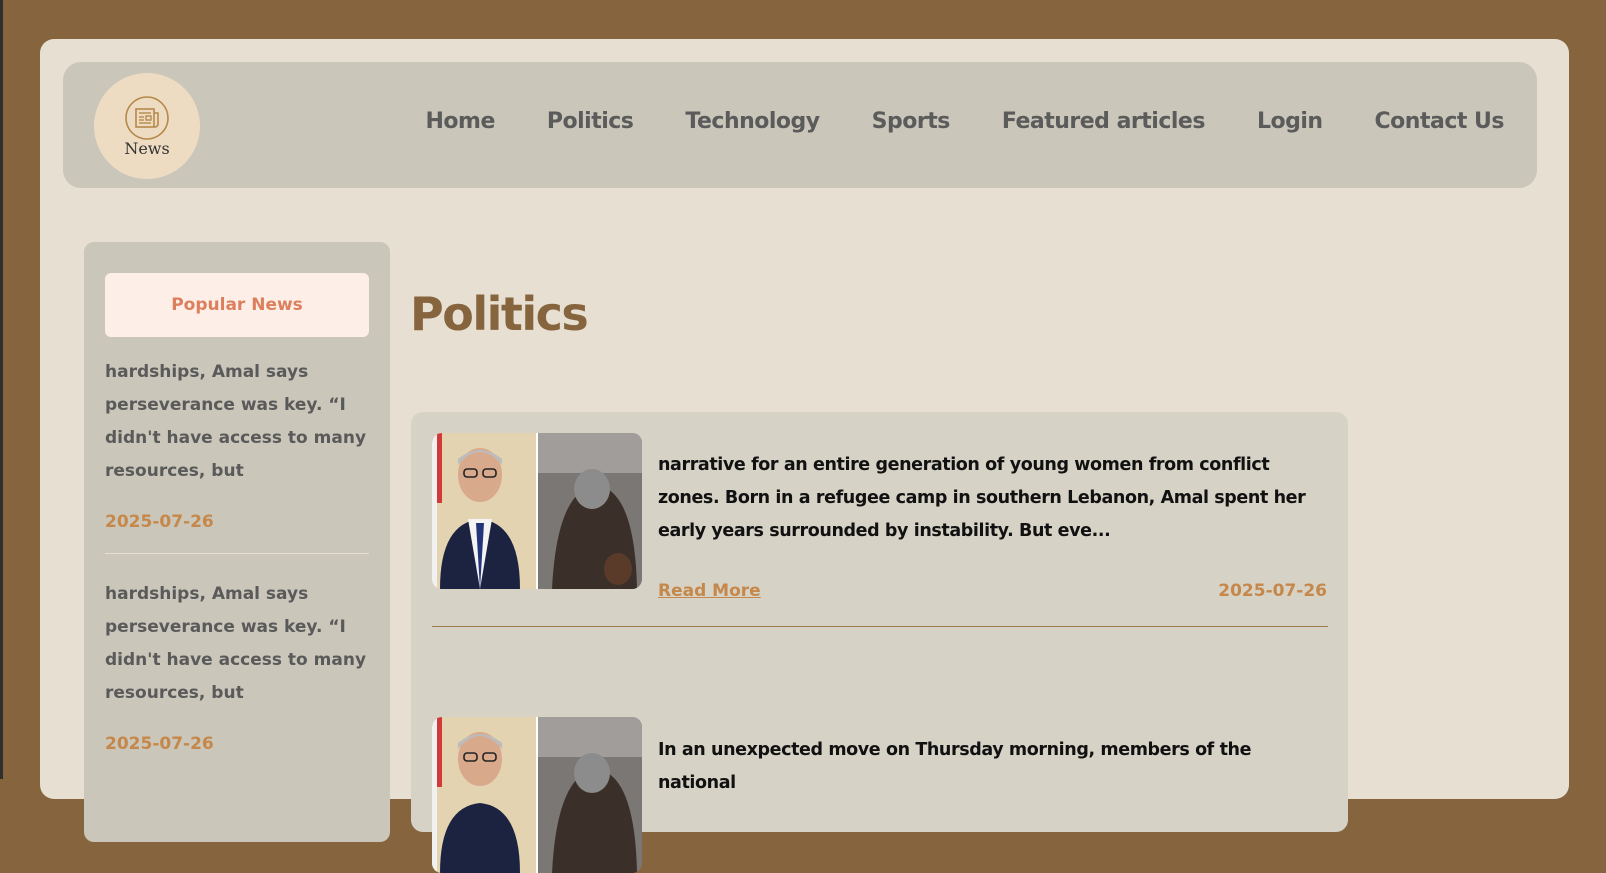  I want to click on nav-featured-articles: Featured articles, so click(1104, 121).